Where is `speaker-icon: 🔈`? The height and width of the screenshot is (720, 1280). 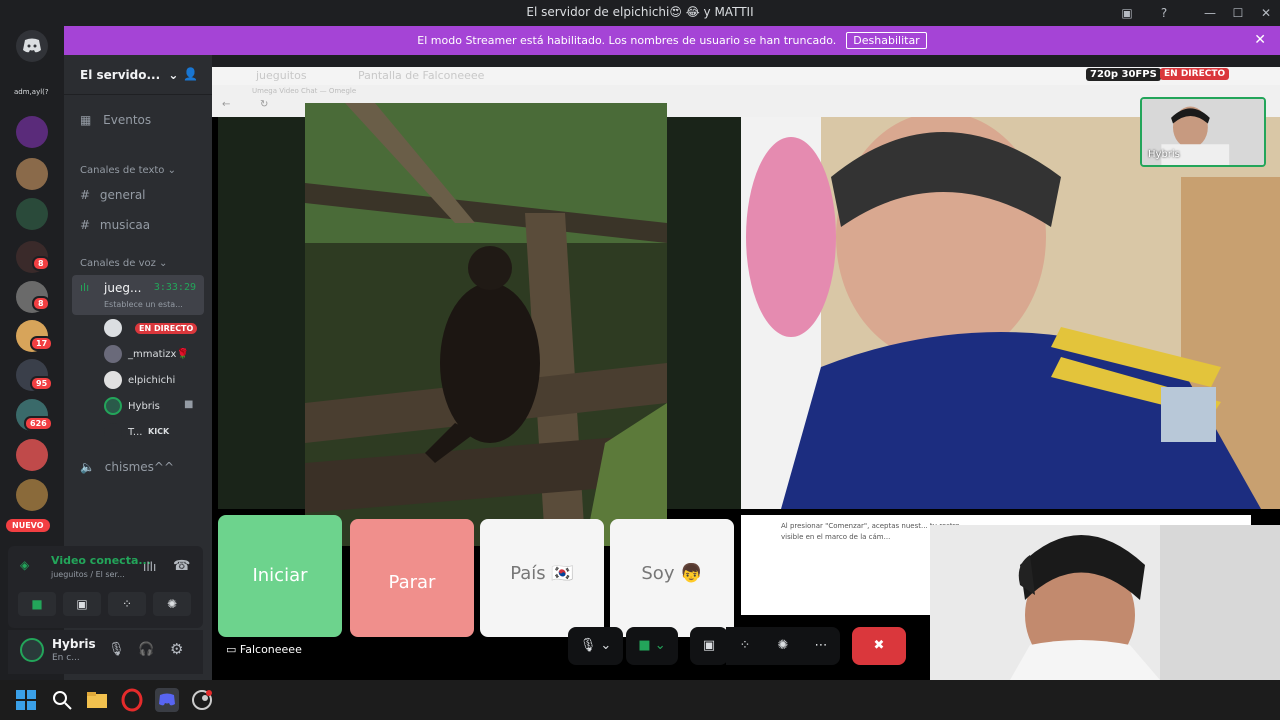 speaker-icon: 🔈 is located at coordinates (87, 467).